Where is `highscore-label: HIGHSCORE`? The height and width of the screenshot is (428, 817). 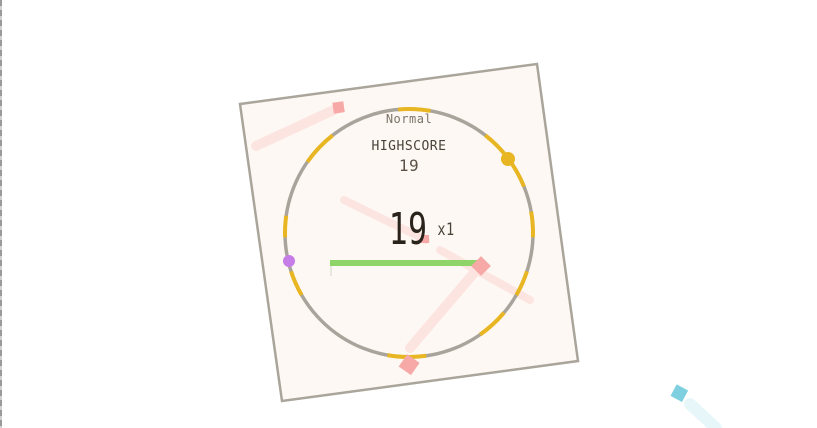
highscore-label: HIGHSCORE is located at coordinates (409, 146).